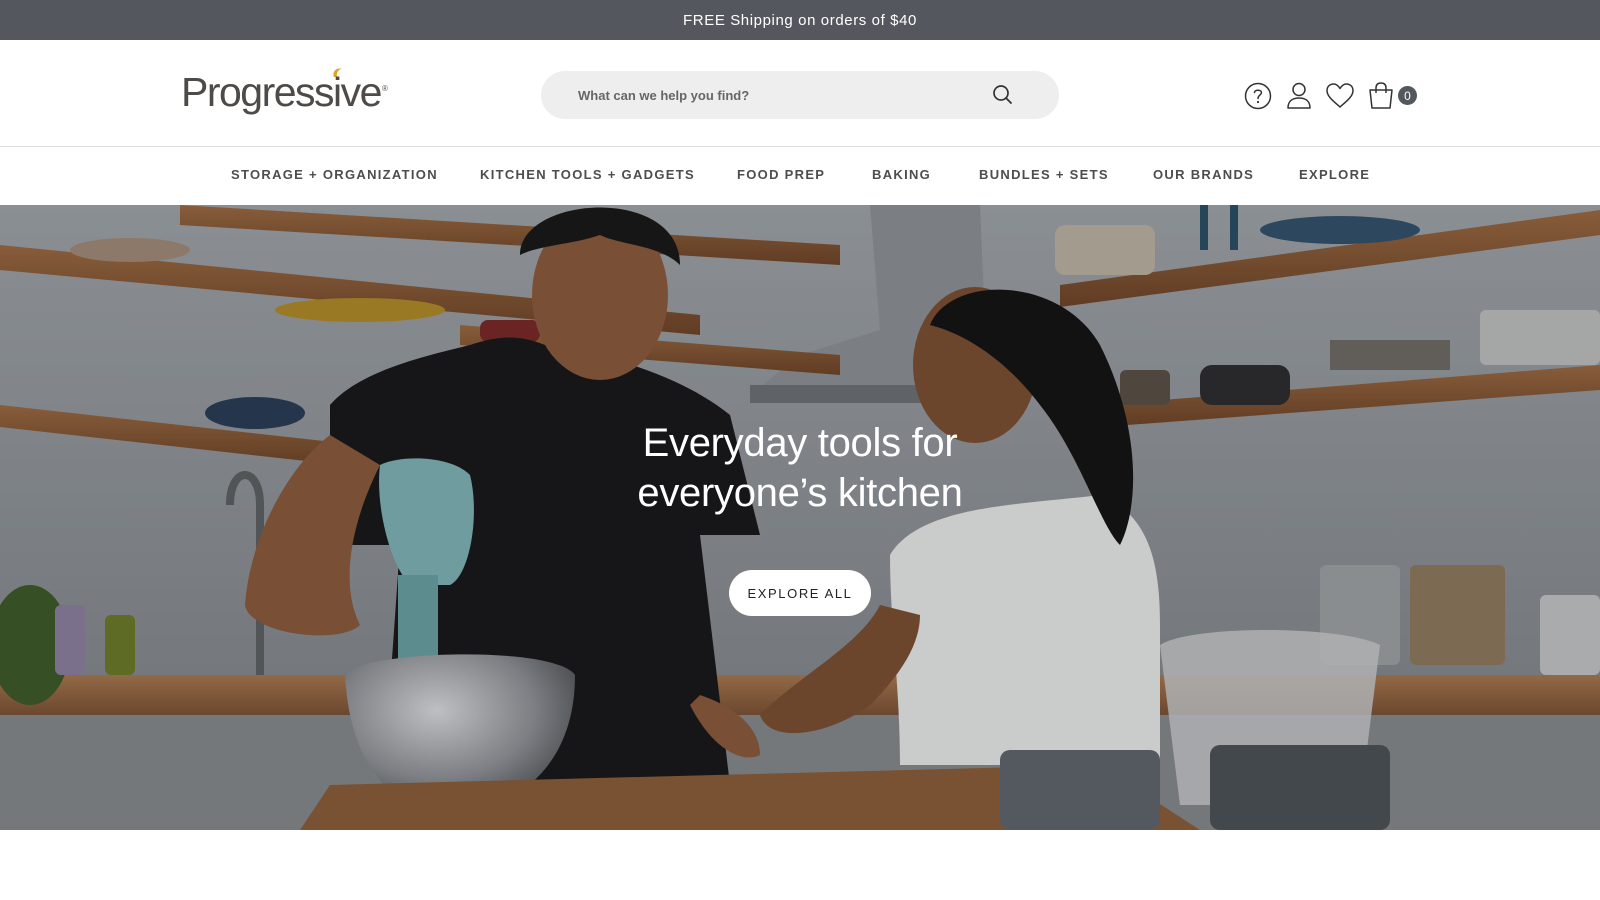 This screenshot has width=1600, height=900. Describe the element at coordinates (1340, 96) in the screenshot. I see `wishlist-heart-icon` at that location.